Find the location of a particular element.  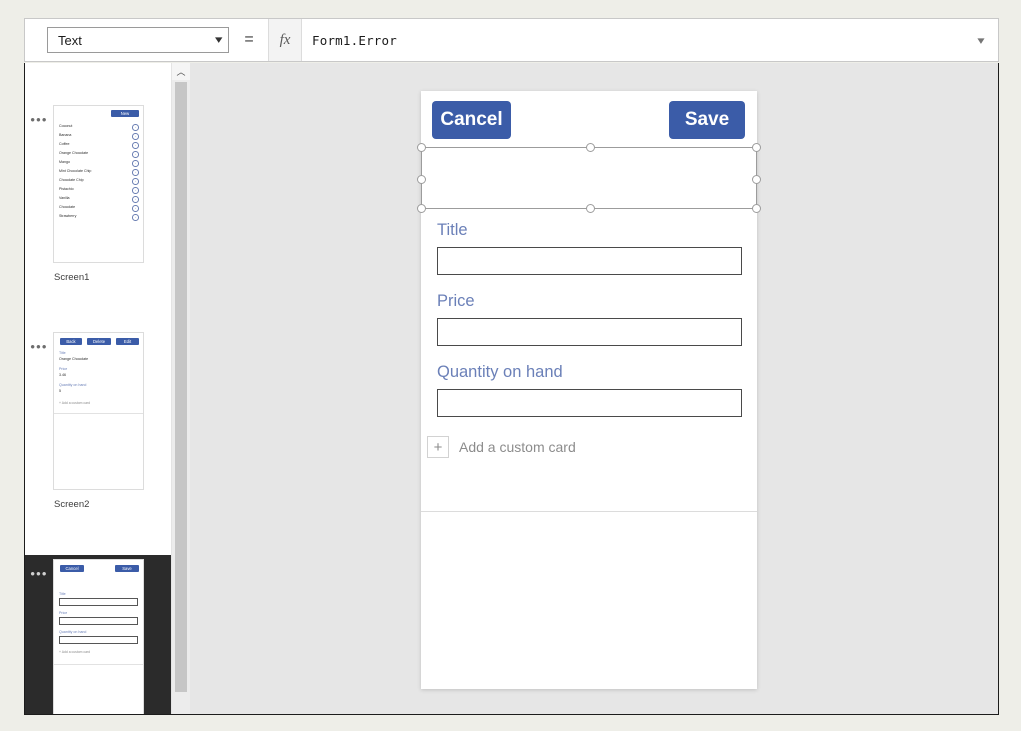

resize-handle-bottom-right is located at coordinates (756, 208).